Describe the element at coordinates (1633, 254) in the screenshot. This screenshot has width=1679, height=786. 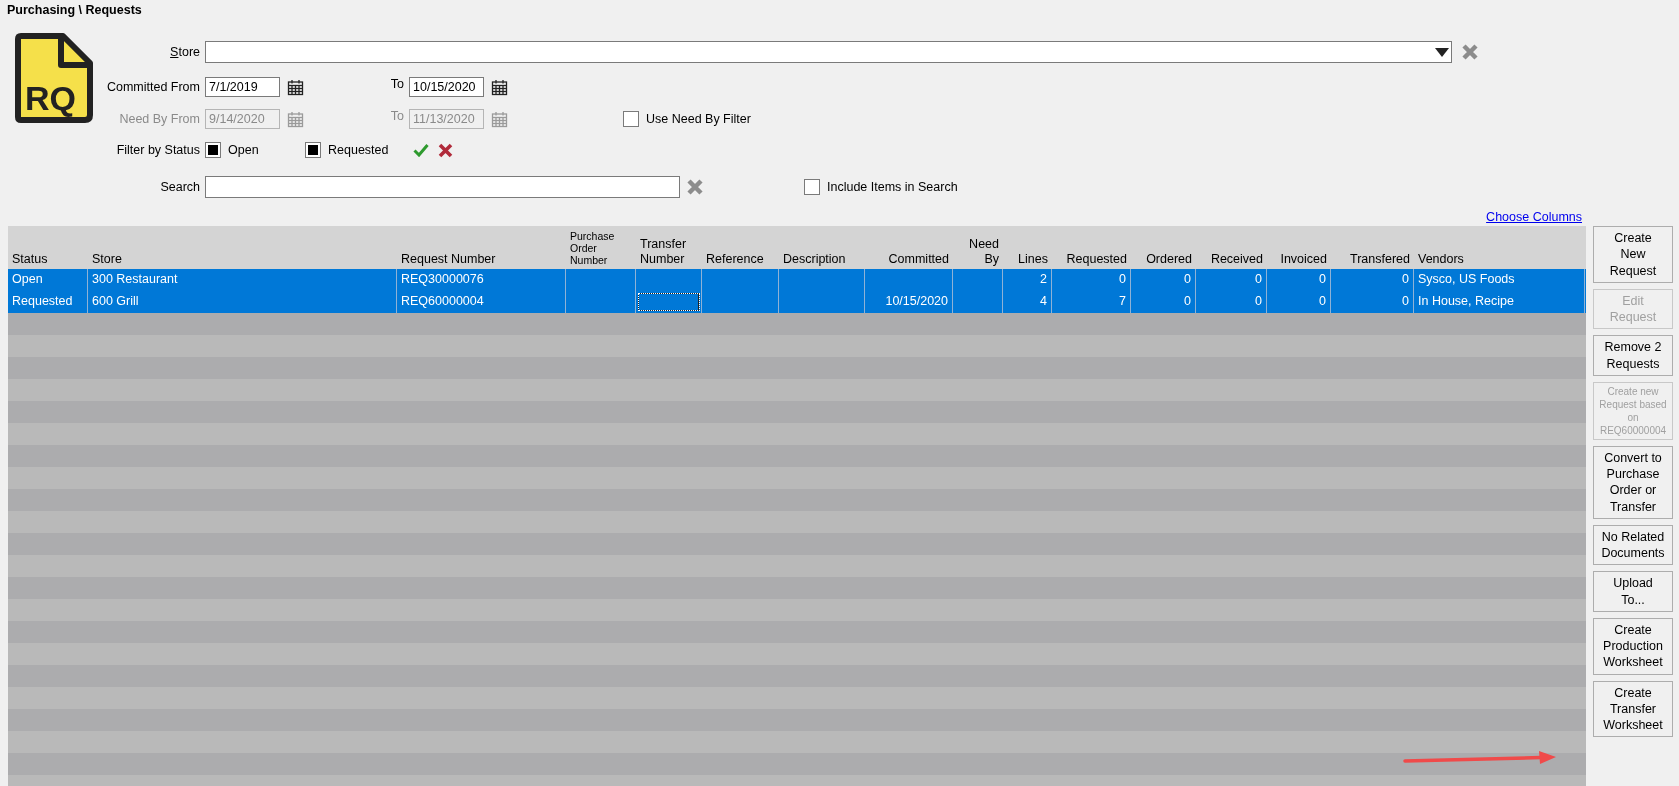
I see `action-button: Create New Request` at that location.